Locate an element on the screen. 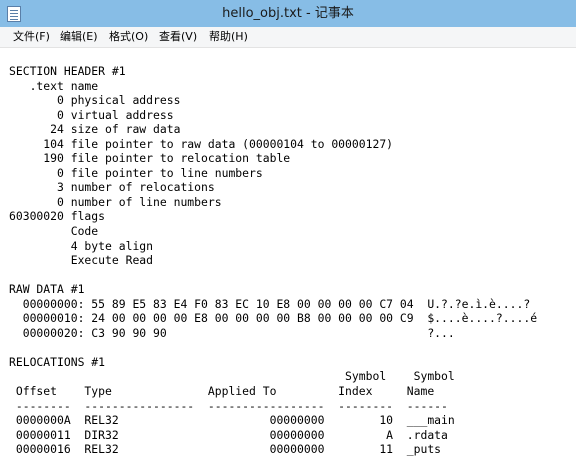 The image size is (576, 466). window-title: hello_obj.txt - 记事本 is located at coordinates (288, 13).